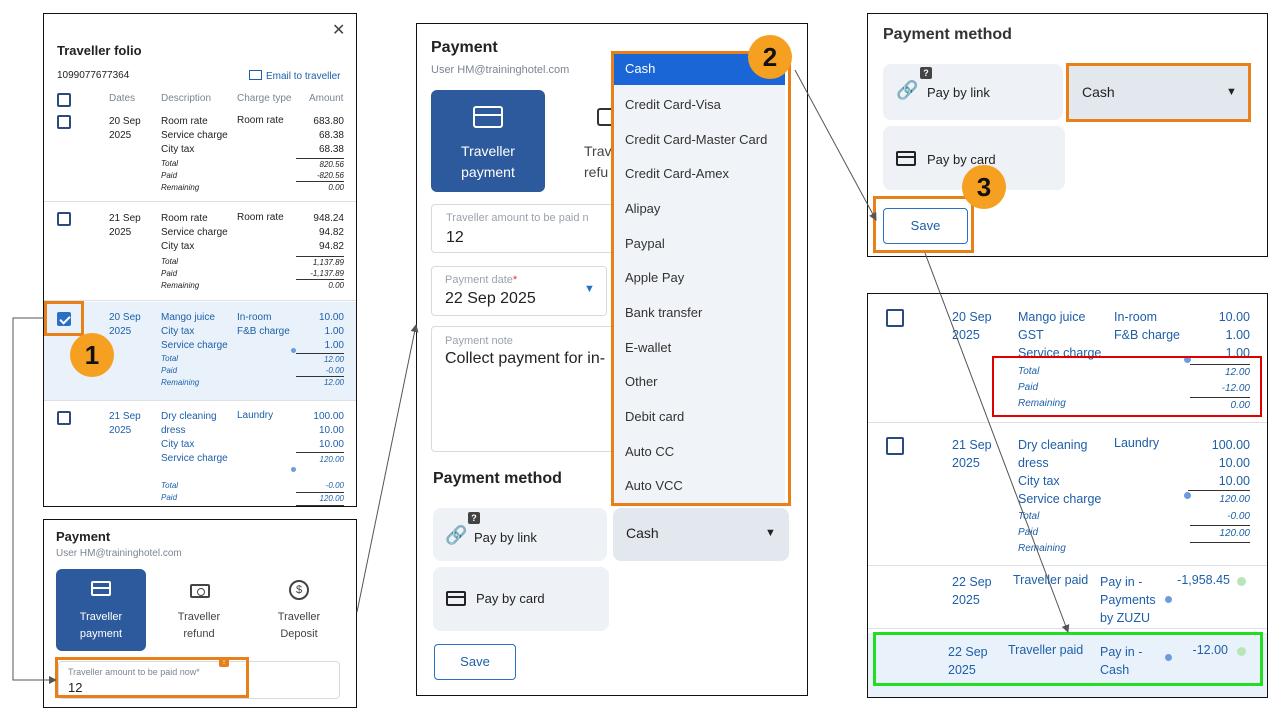 This screenshot has height=720, width=1280. What do you see at coordinates (320, 175) in the screenshot?
I see `row-summary-values: 820.56 -820.56 0.00` at bounding box center [320, 175].